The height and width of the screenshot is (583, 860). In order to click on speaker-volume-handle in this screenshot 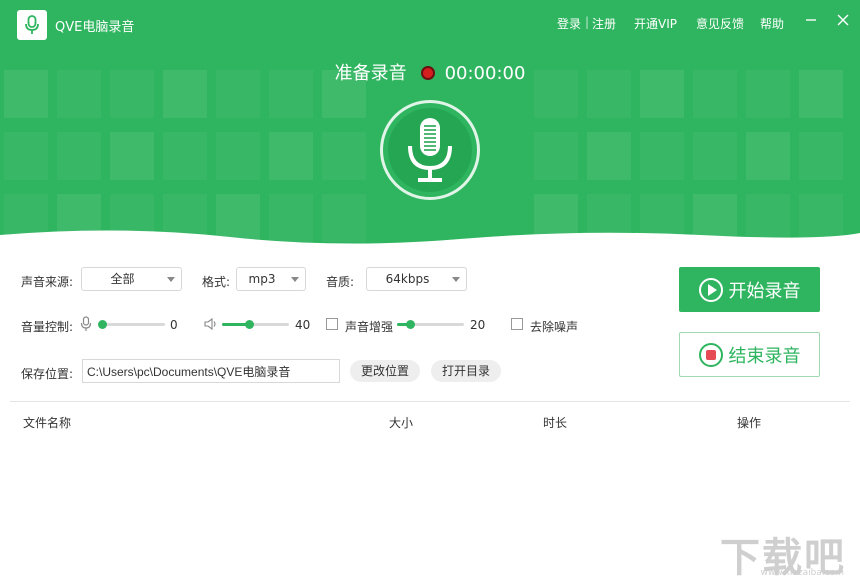, I will do `click(249, 324)`.